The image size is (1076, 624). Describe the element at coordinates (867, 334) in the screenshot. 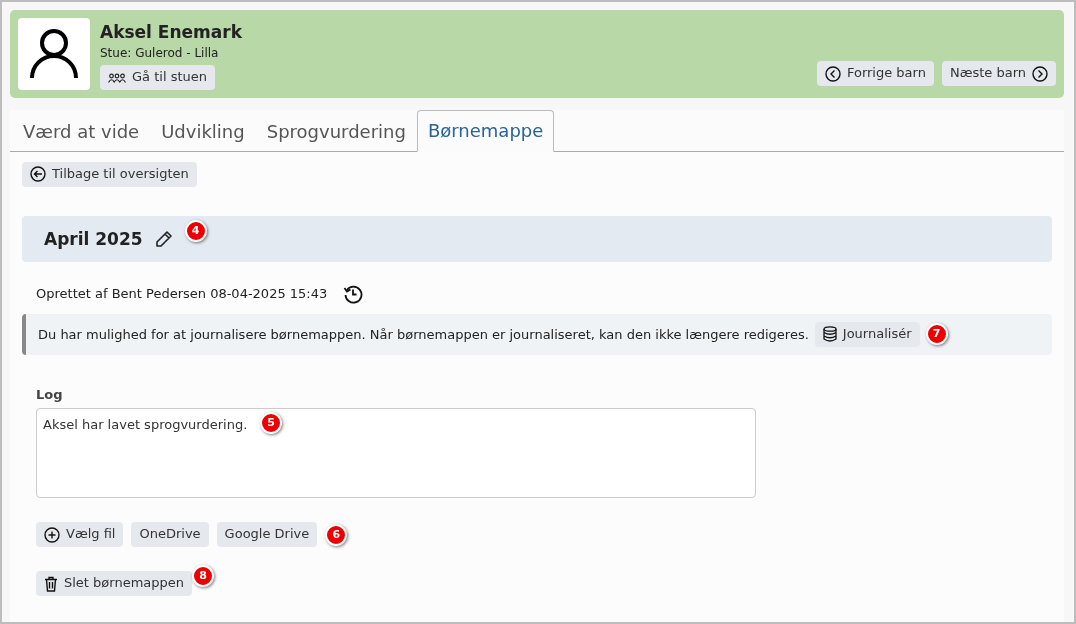

I see `journalize-button: Journalisér` at that location.